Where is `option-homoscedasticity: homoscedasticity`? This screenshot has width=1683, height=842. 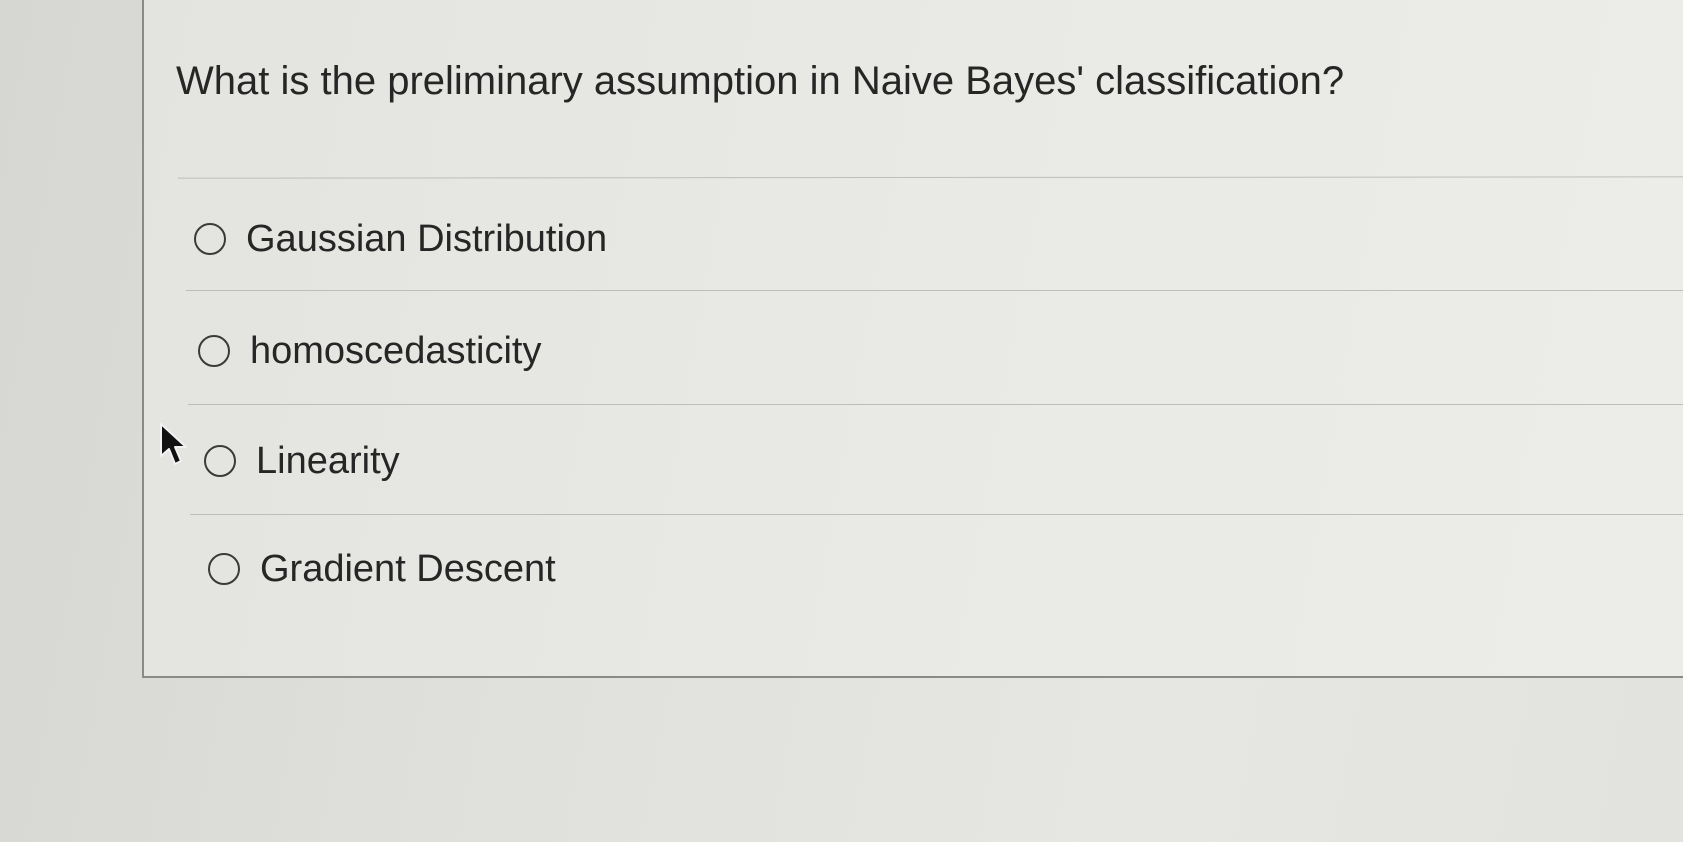
option-homoscedasticity: homoscedasticity is located at coordinates (369, 351).